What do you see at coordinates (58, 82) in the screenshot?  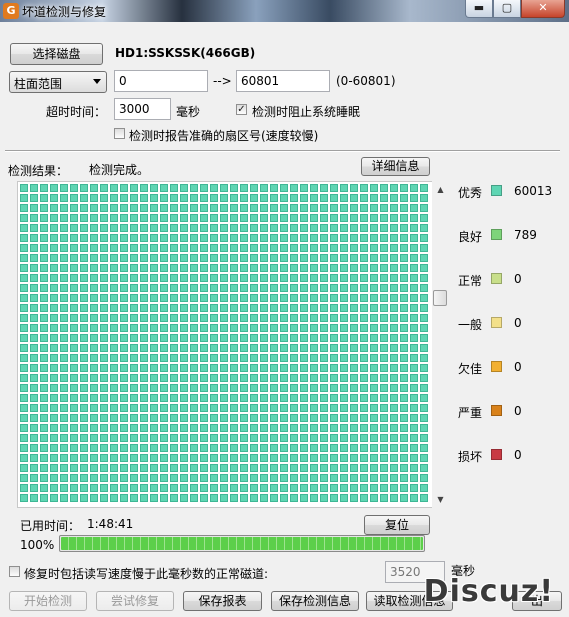 I see `range-mode-select: 柱面范围` at bounding box center [58, 82].